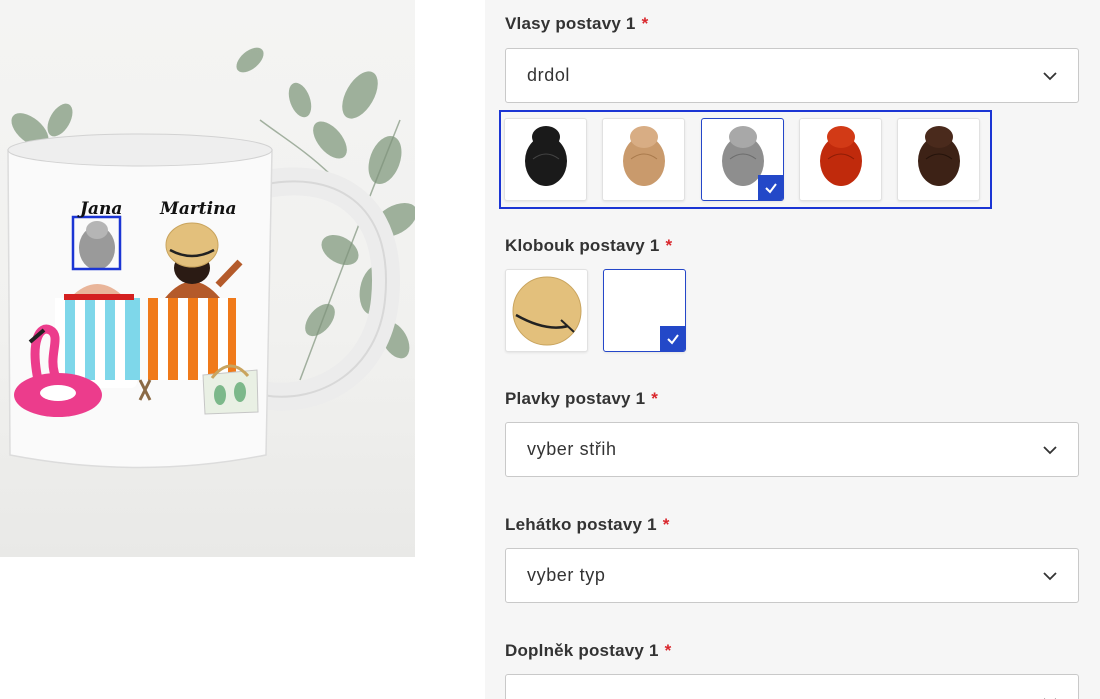  I want to click on swimsuit-select: vyber střih, so click(792, 449).